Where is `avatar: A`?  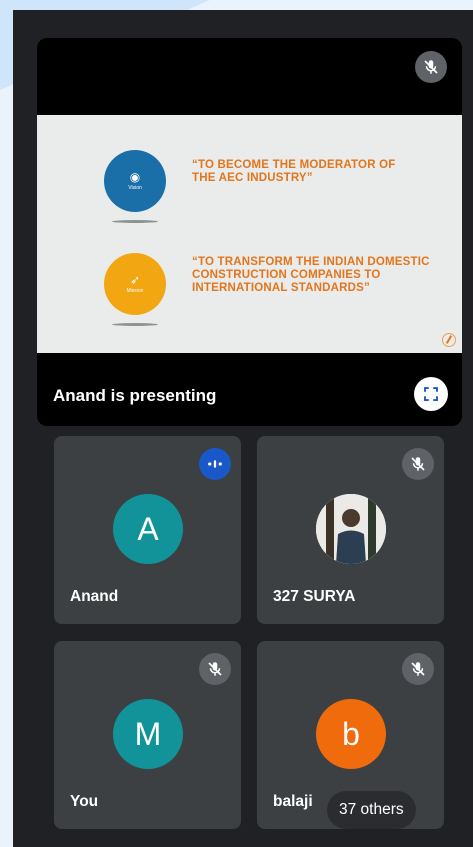 avatar: A is located at coordinates (148, 529).